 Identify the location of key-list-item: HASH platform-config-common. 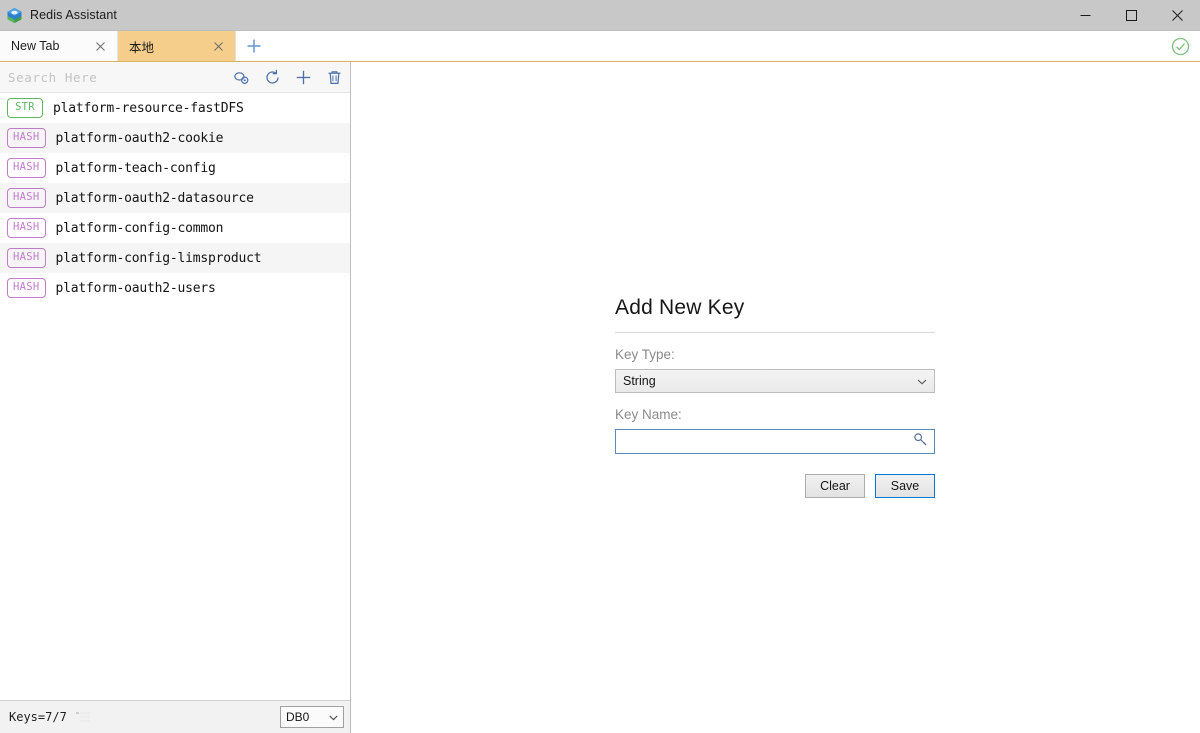
(175, 228).